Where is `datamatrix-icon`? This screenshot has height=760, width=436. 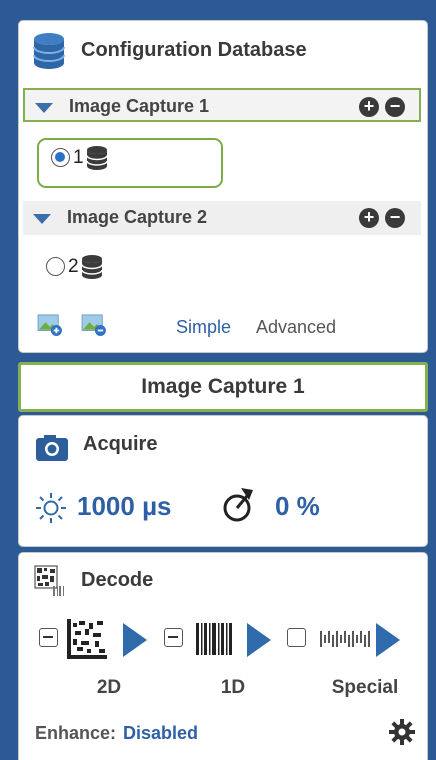 datamatrix-icon is located at coordinates (87, 639).